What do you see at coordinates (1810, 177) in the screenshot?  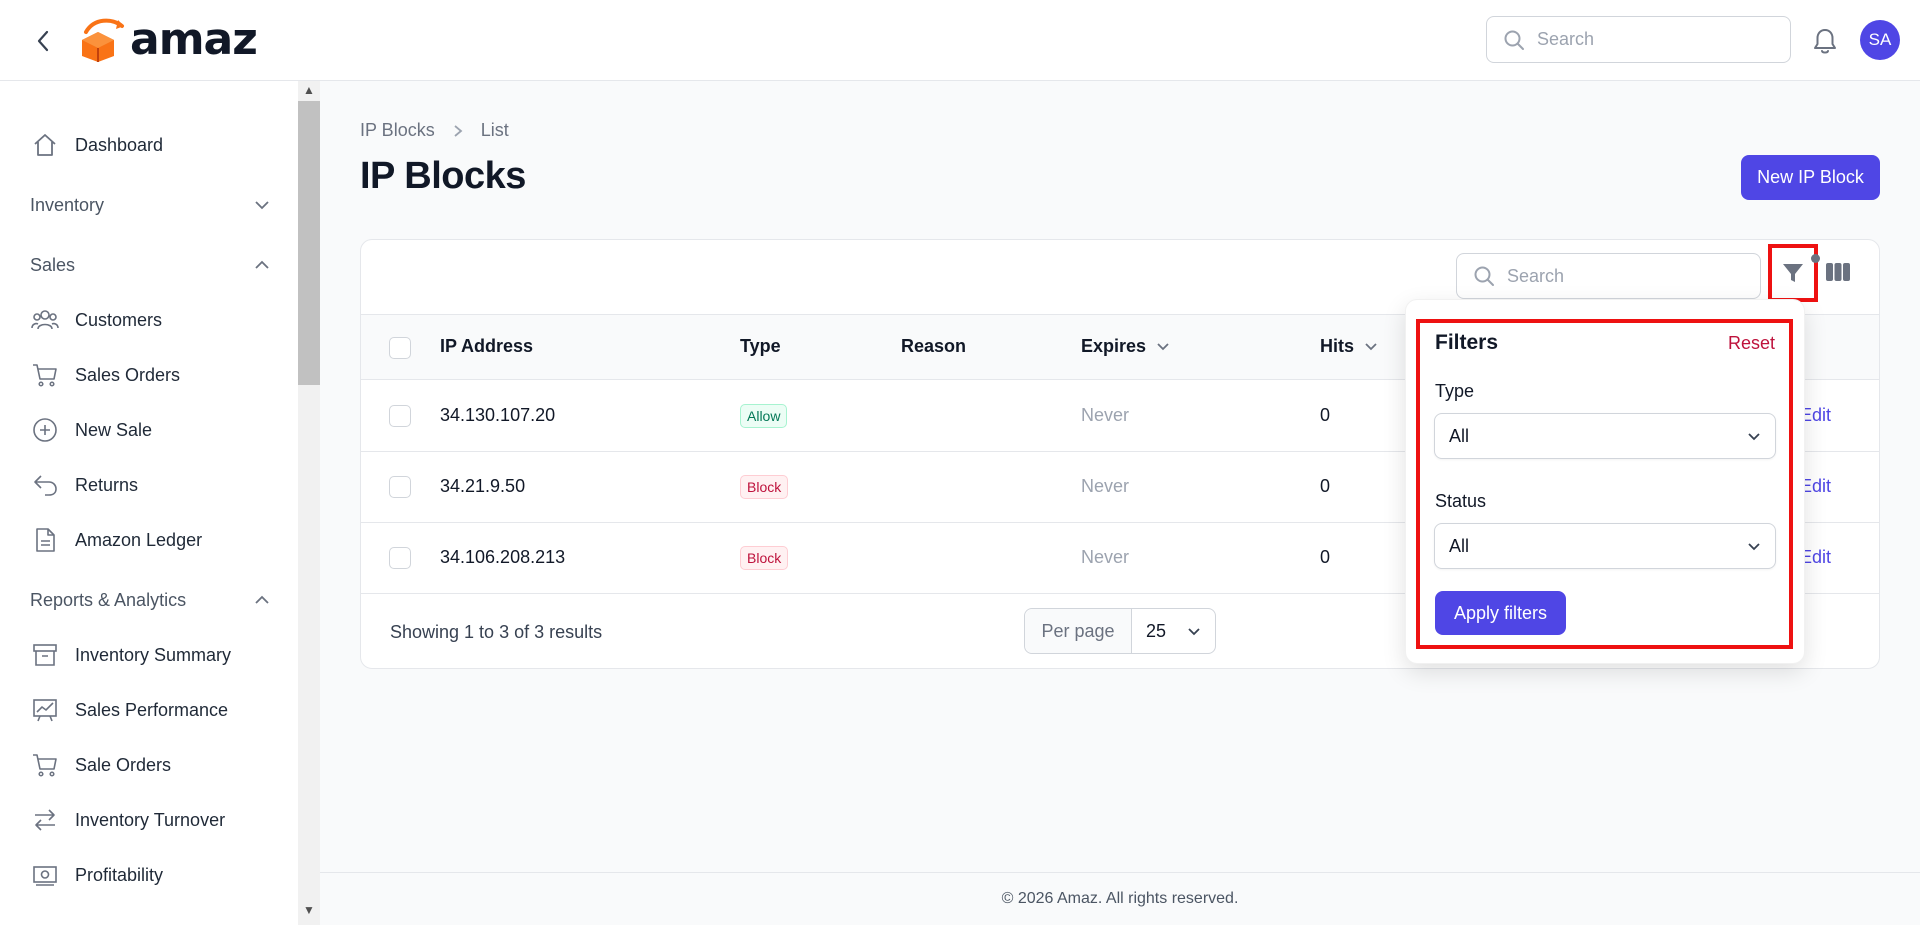 I see `new-ip-block-button: New IP Block` at bounding box center [1810, 177].